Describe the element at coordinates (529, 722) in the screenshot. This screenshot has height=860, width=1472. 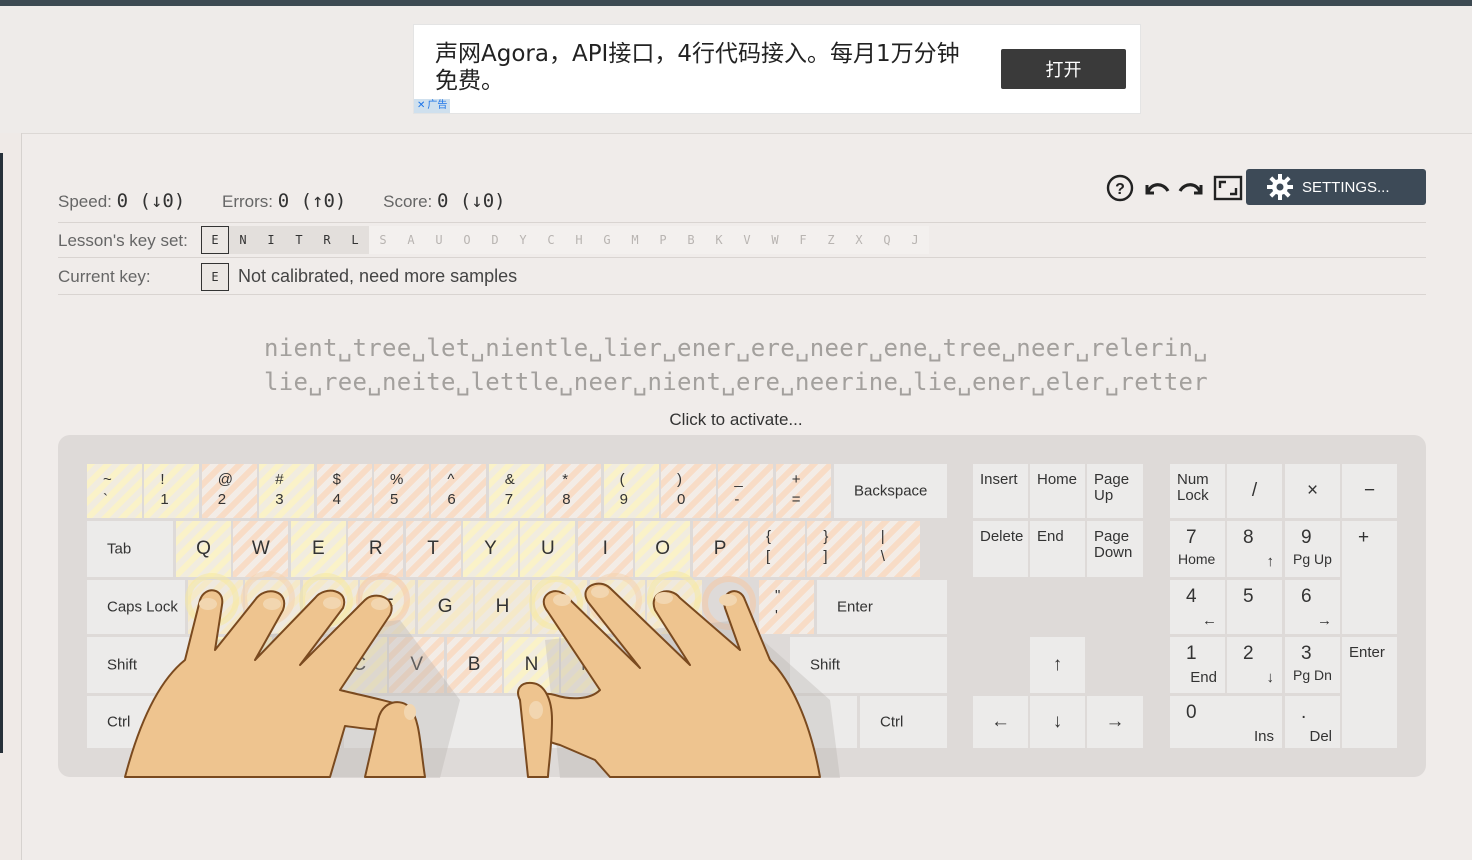
I see `key-space` at that location.